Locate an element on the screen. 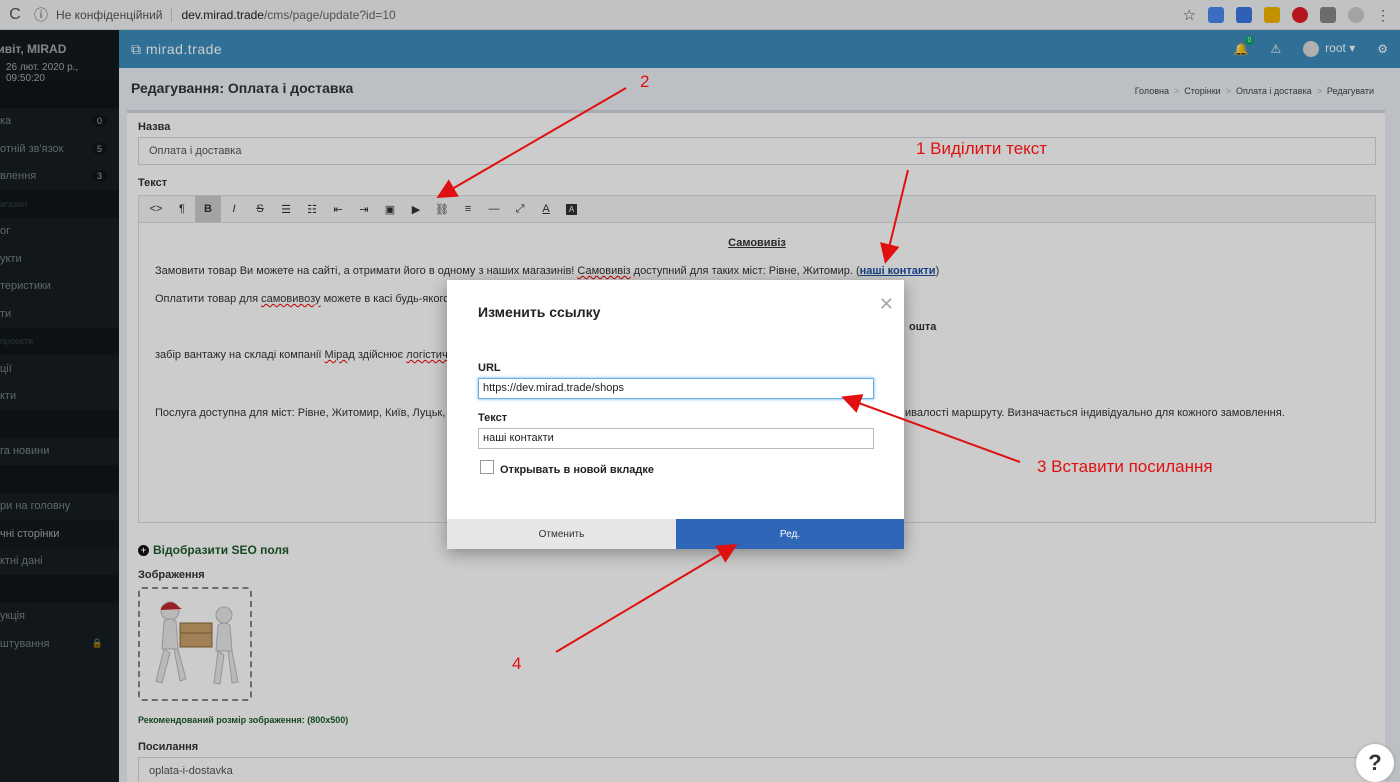  link-text-input: наші контакти is located at coordinates (676, 438).